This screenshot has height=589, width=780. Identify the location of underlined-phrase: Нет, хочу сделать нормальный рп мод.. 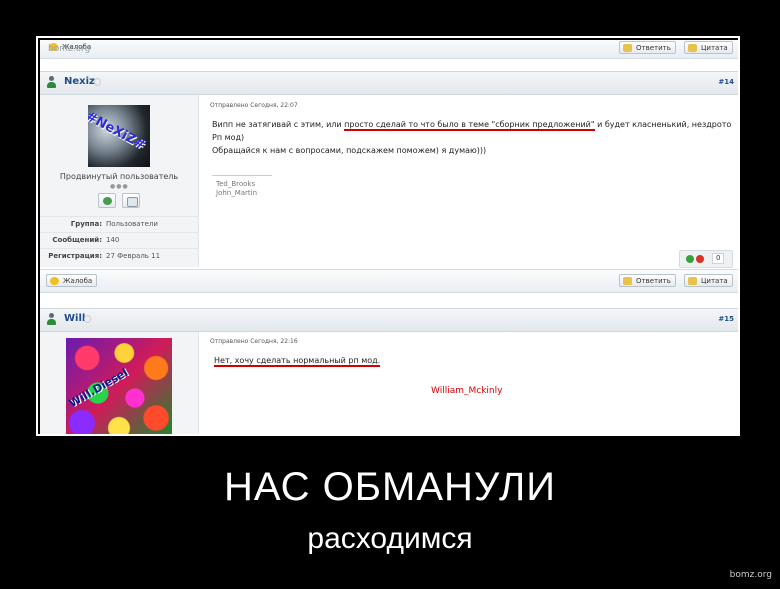
(297, 361).